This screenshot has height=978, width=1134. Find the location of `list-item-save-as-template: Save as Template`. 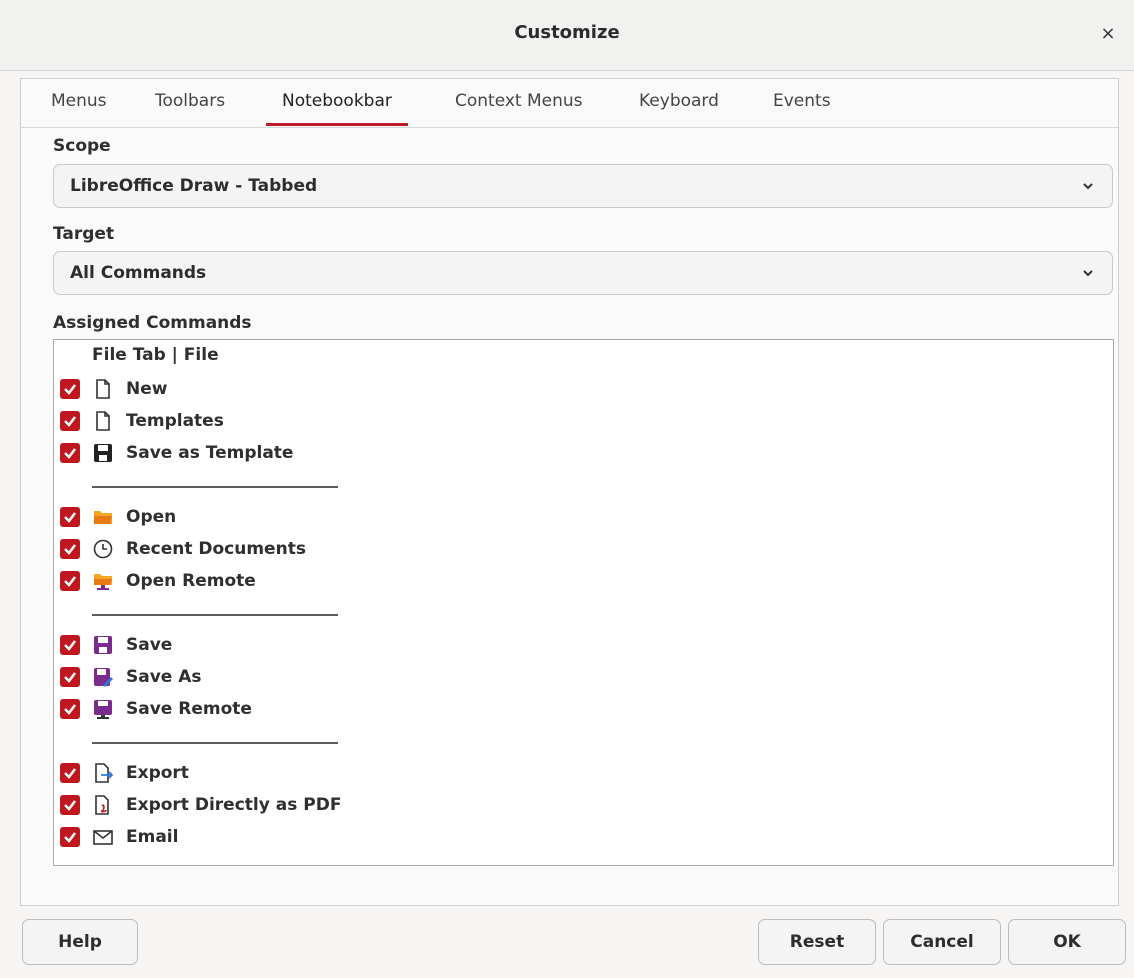

list-item-save-as-template: Save as Template is located at coordinates (260, 454).